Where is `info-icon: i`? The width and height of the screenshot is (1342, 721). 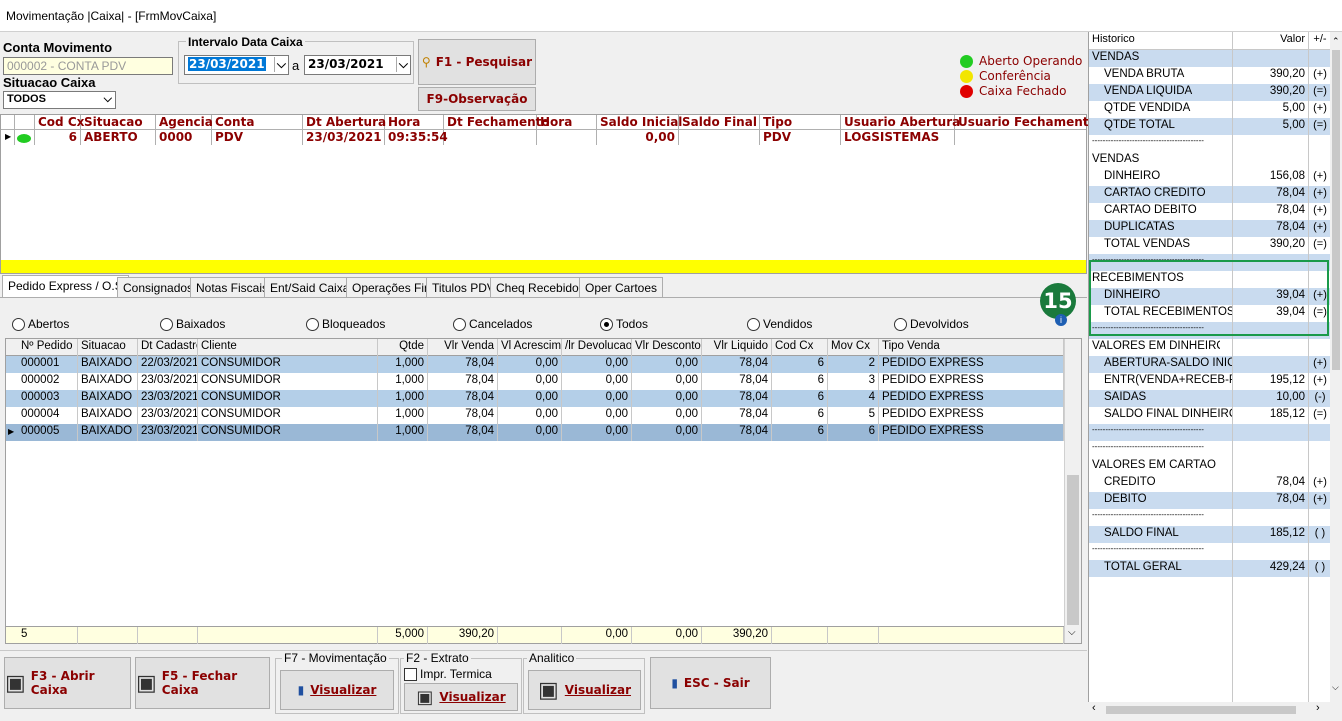 info-icon: i is located at coordinates (1061, 320).